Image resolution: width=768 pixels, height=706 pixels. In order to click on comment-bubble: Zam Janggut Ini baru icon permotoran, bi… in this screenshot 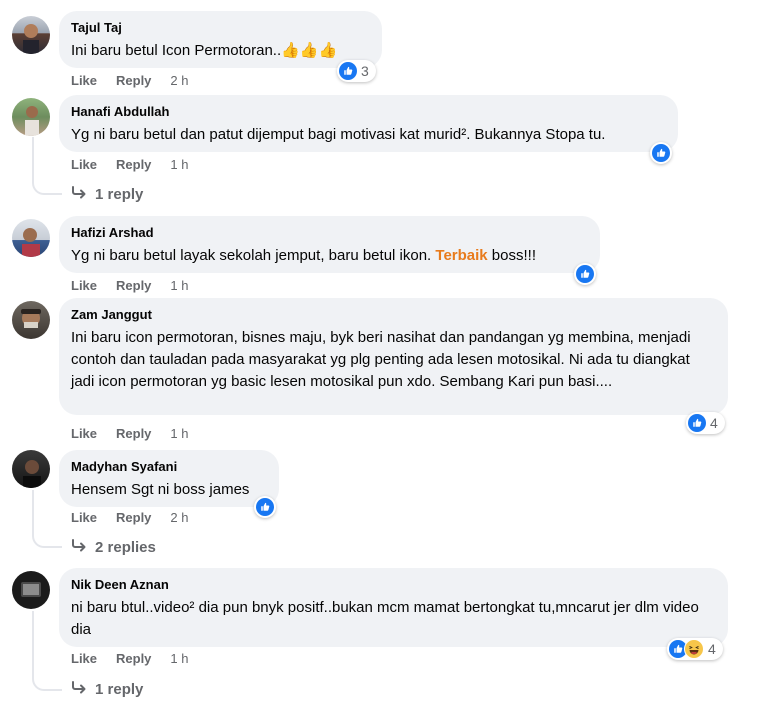, I will do `click(393, 356)`.